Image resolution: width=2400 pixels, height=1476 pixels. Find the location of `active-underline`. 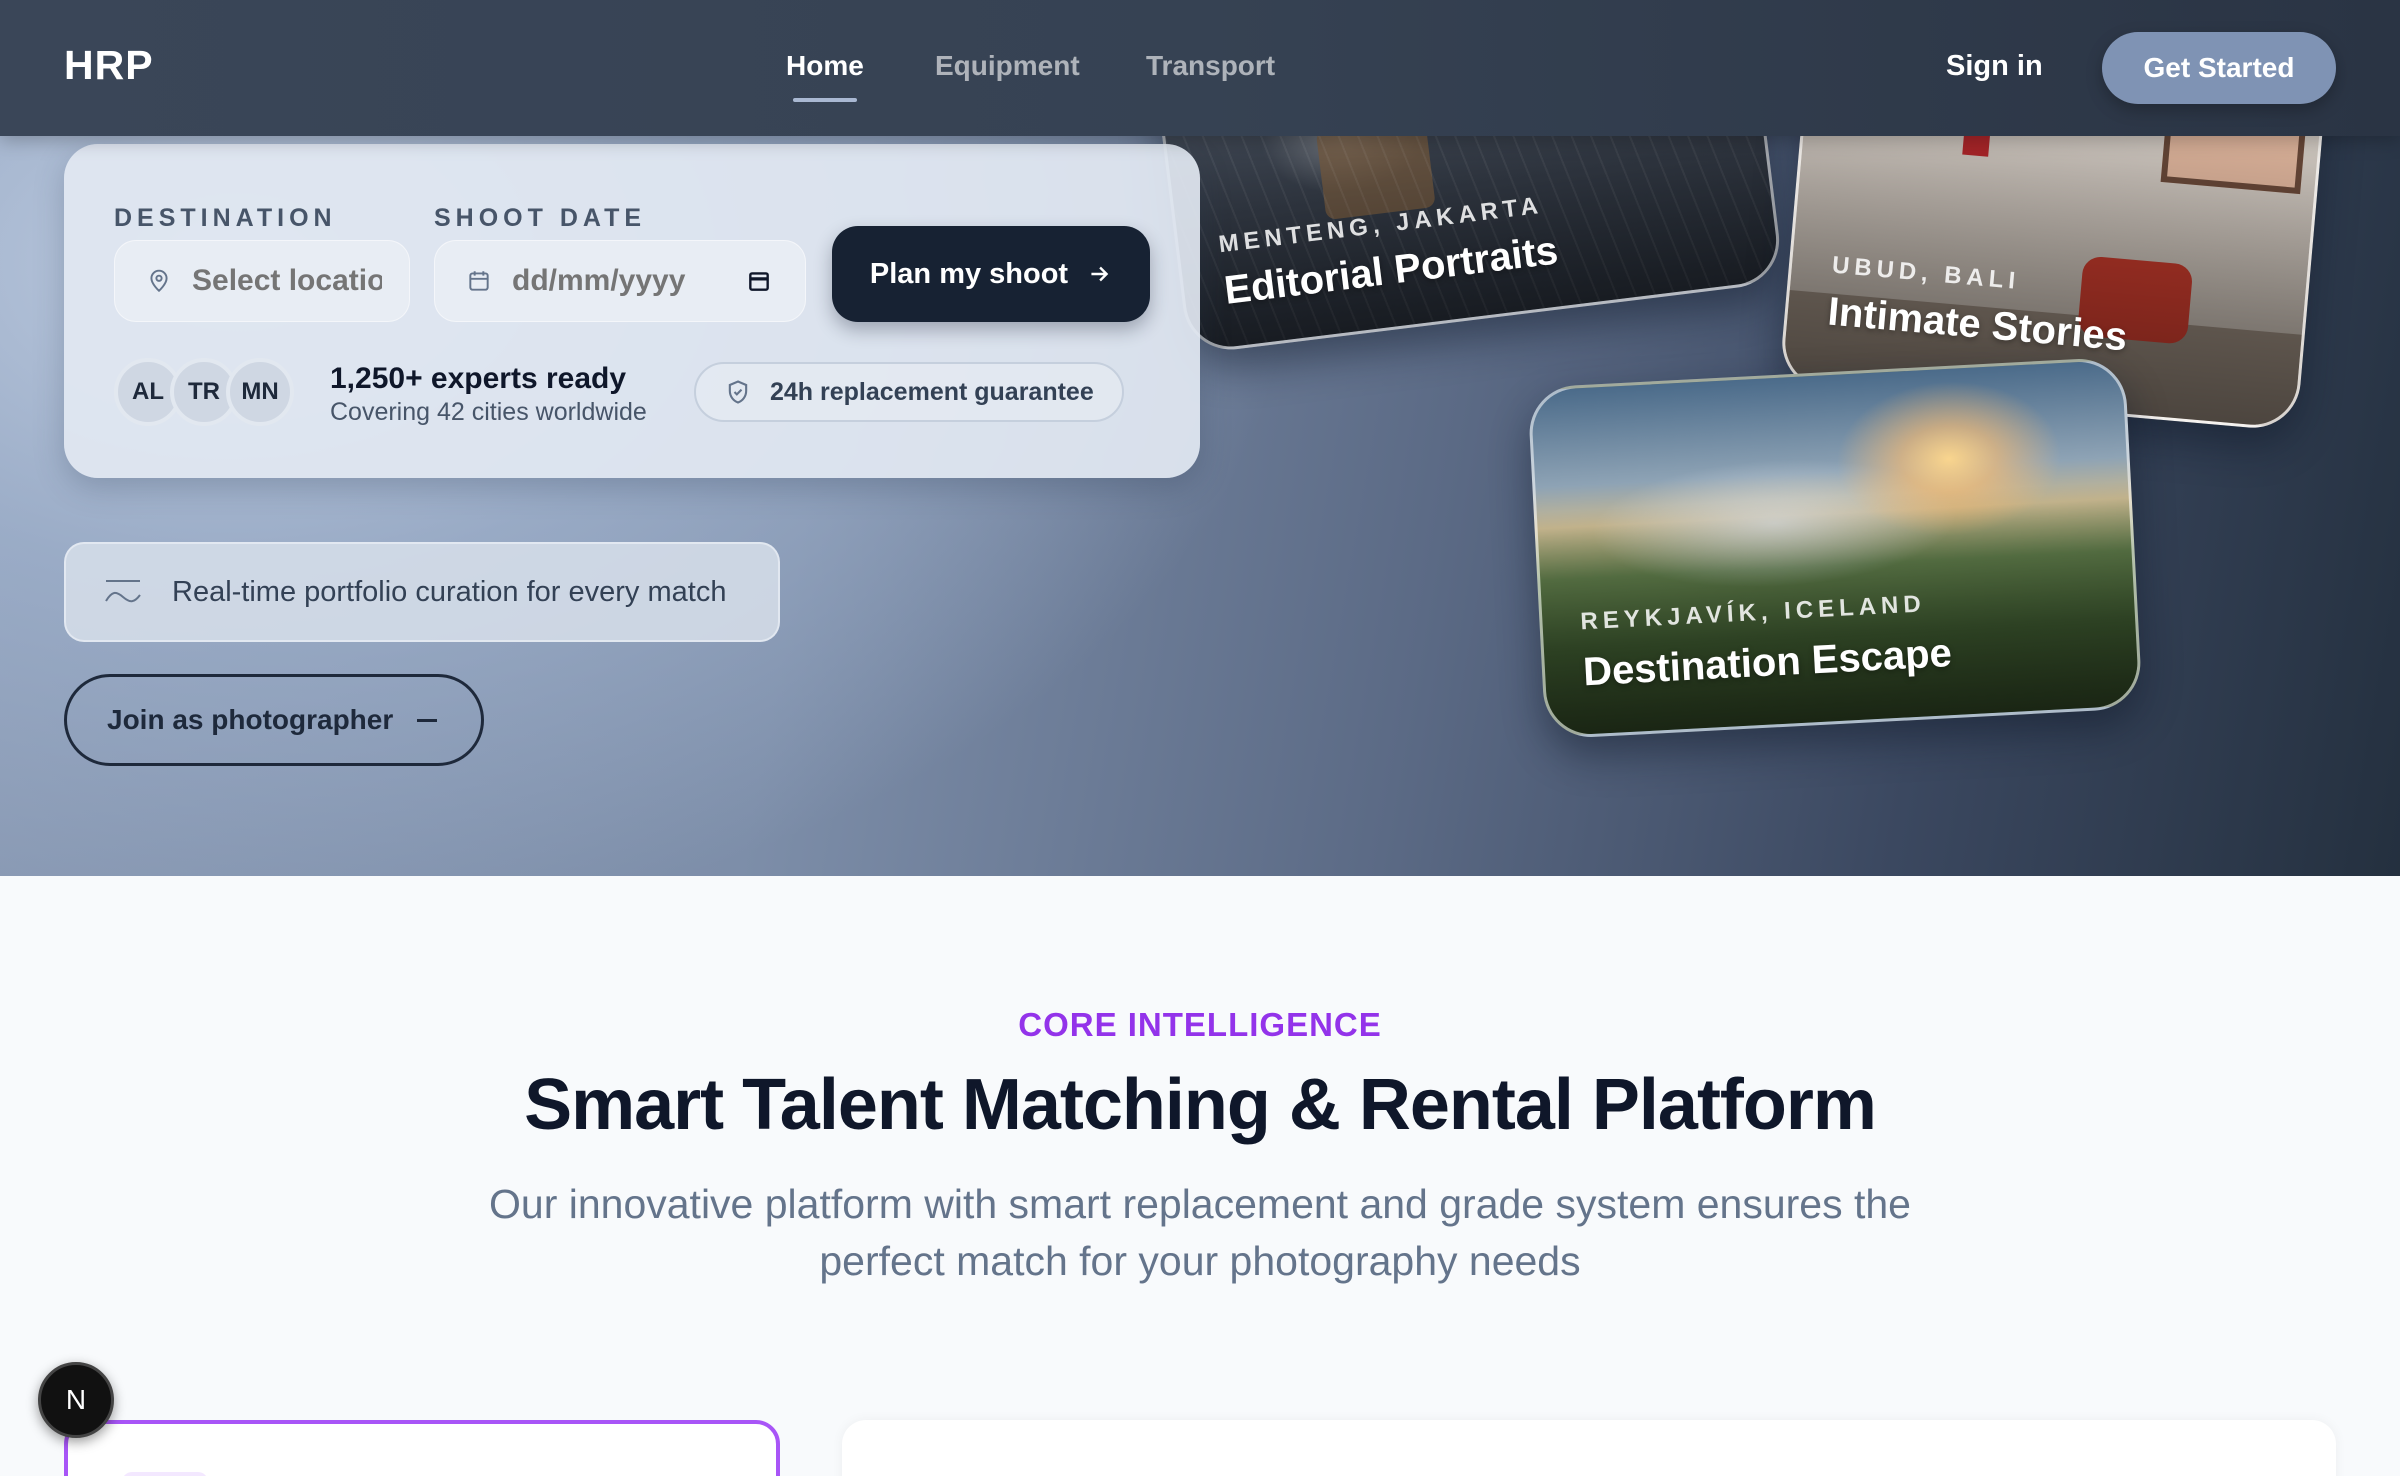

active-underline is located at coordinates (825, 100).